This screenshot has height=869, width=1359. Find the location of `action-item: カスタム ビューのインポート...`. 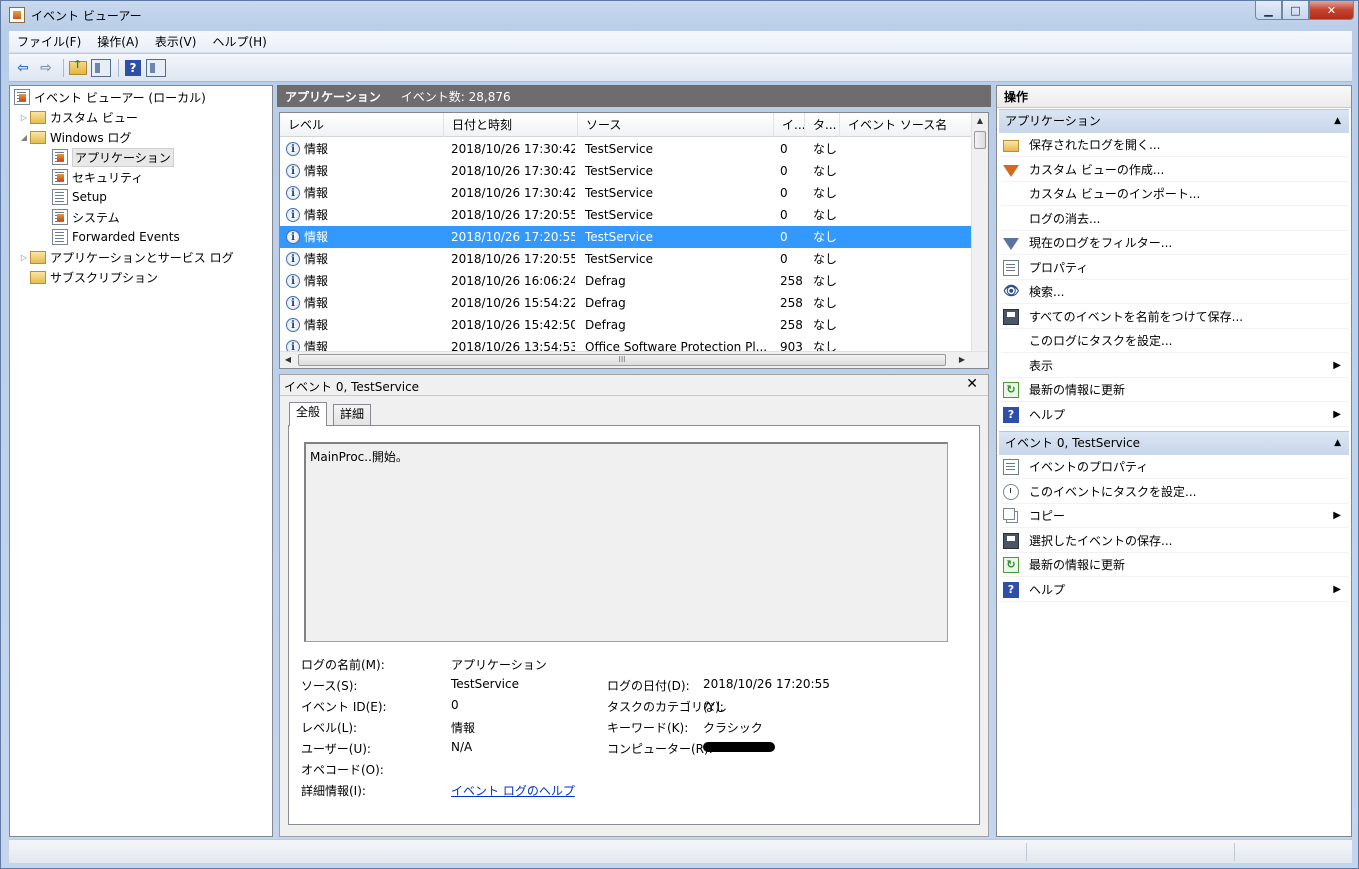

action-item: カスタム ビューのインポート... is located at coordinates (1175, 194).